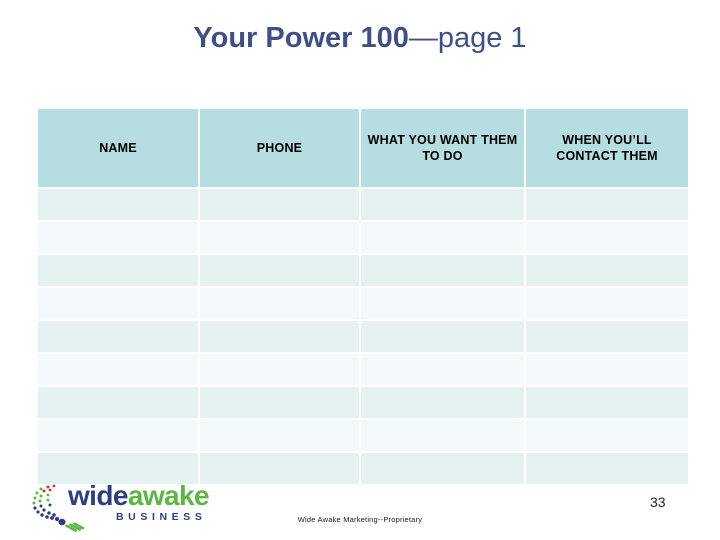  What do you see at coordinates (168, 495) in the screenshot?
I see `logo-word-awake: awake` at bounding box center [168, 495].